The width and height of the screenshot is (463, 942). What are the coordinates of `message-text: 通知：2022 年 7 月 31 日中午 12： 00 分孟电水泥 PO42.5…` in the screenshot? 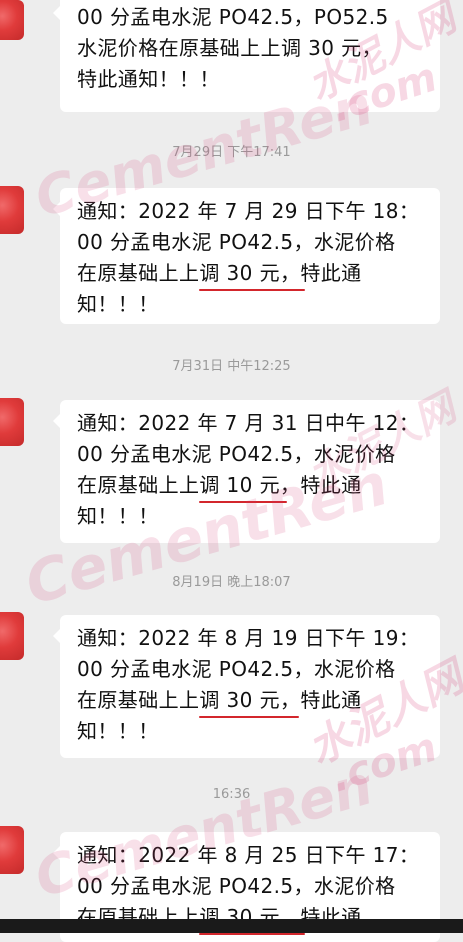 It's located at (248, 469).